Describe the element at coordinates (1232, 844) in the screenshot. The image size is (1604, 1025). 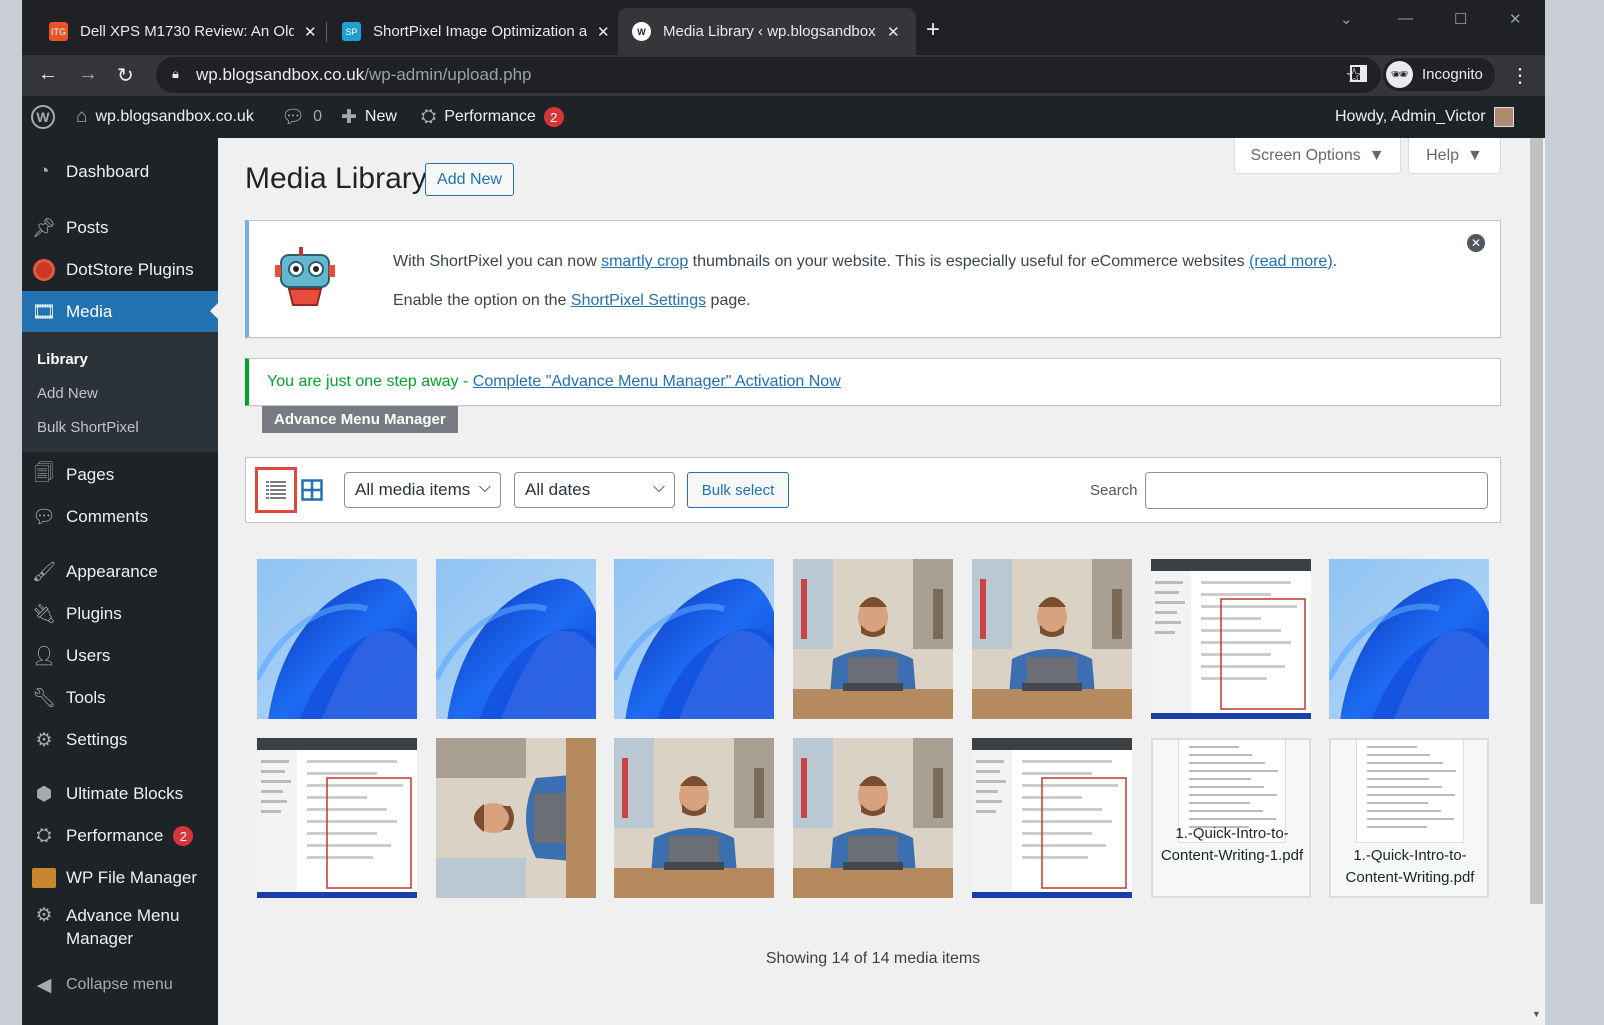
I see `attachment-filename: 1.-Quick-Intro-to-Content-Writing-1.pdf` at that location.